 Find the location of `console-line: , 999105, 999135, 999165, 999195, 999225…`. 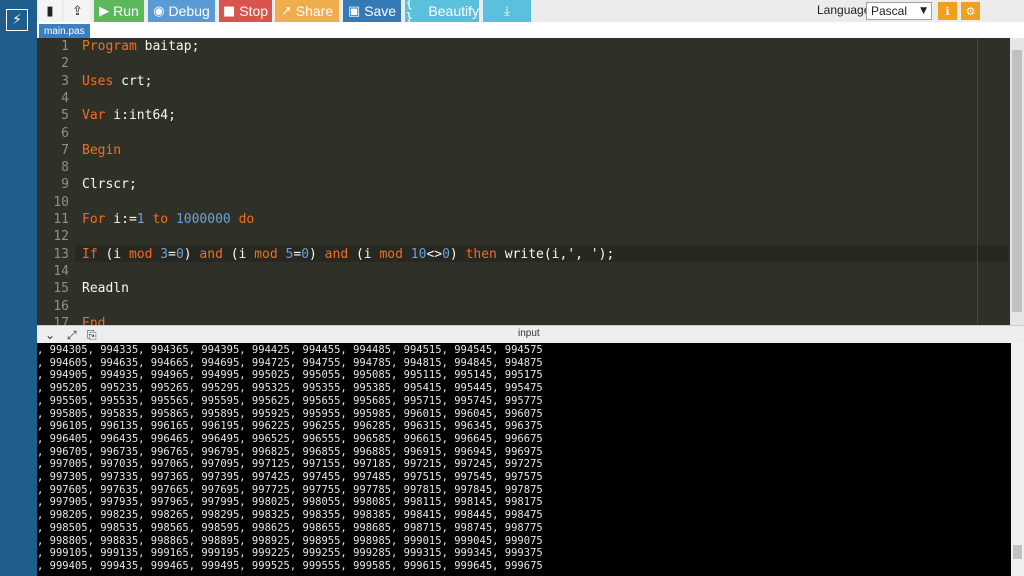

console-line: , 999105, 999135, 999165, 999195, 999225… is located at coordinates (290, 553).